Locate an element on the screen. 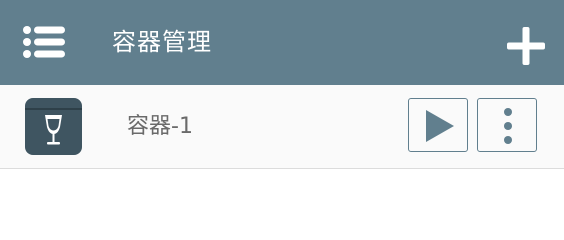  play-icon is located at coordinates (440, 126).